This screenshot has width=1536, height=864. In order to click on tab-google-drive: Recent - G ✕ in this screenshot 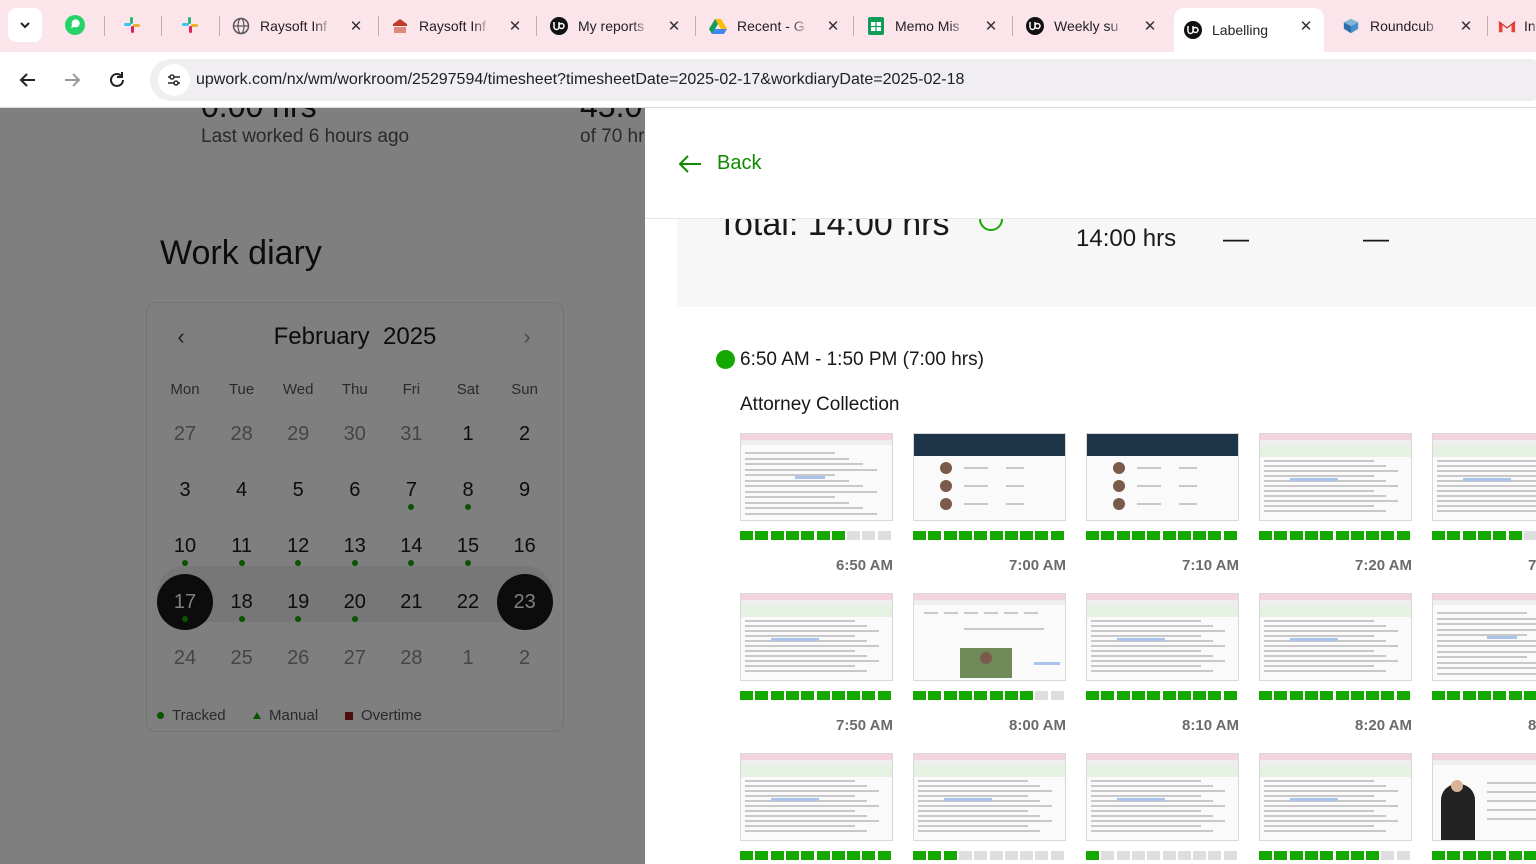, I will do `click(775, 26)`.